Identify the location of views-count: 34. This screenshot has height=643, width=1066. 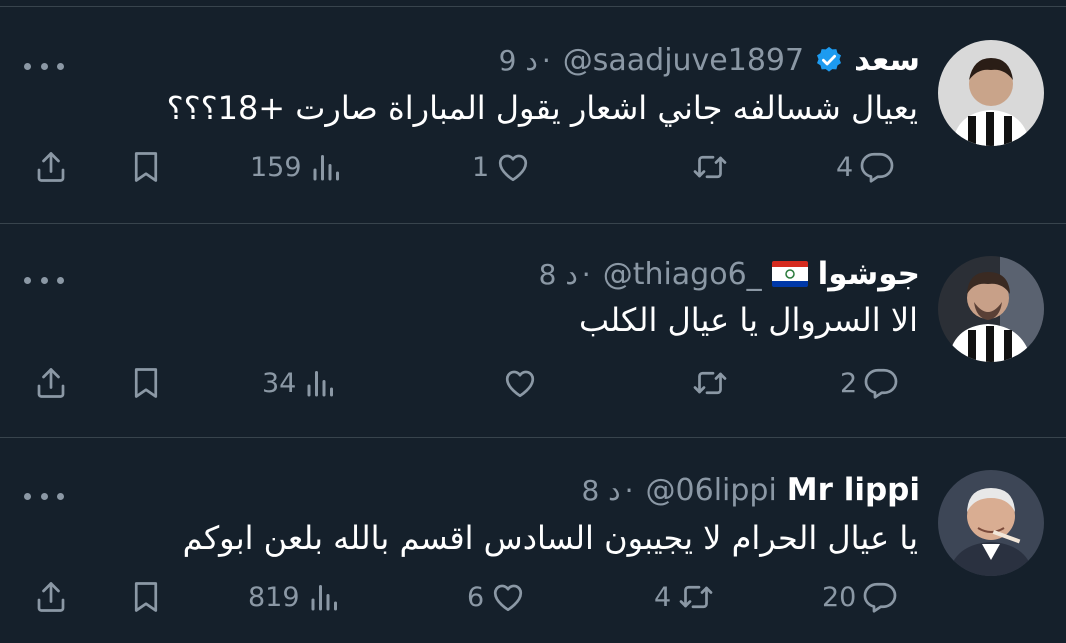
(279, 383).